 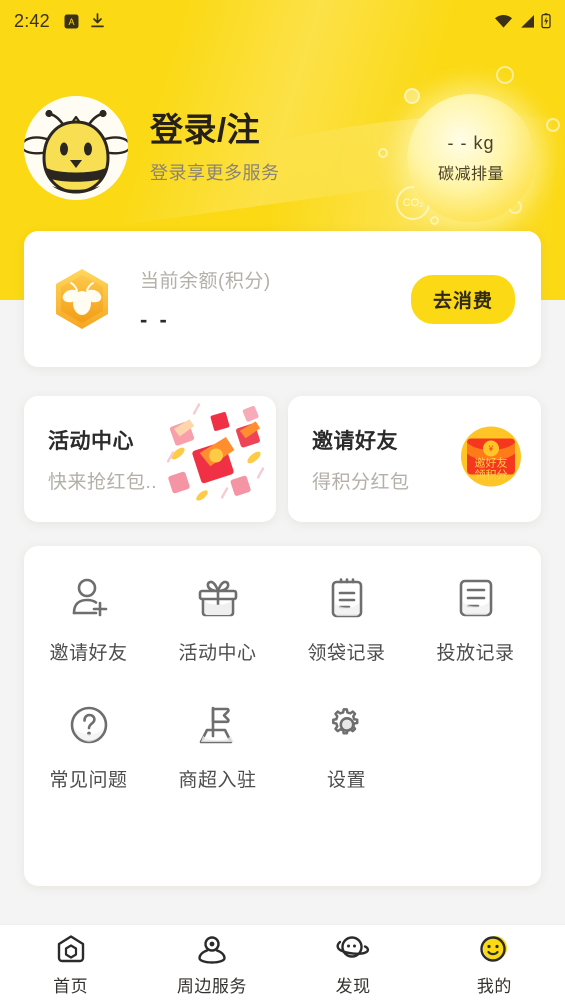 I want to click on location-pin-icon, so click(x=212, y=949).